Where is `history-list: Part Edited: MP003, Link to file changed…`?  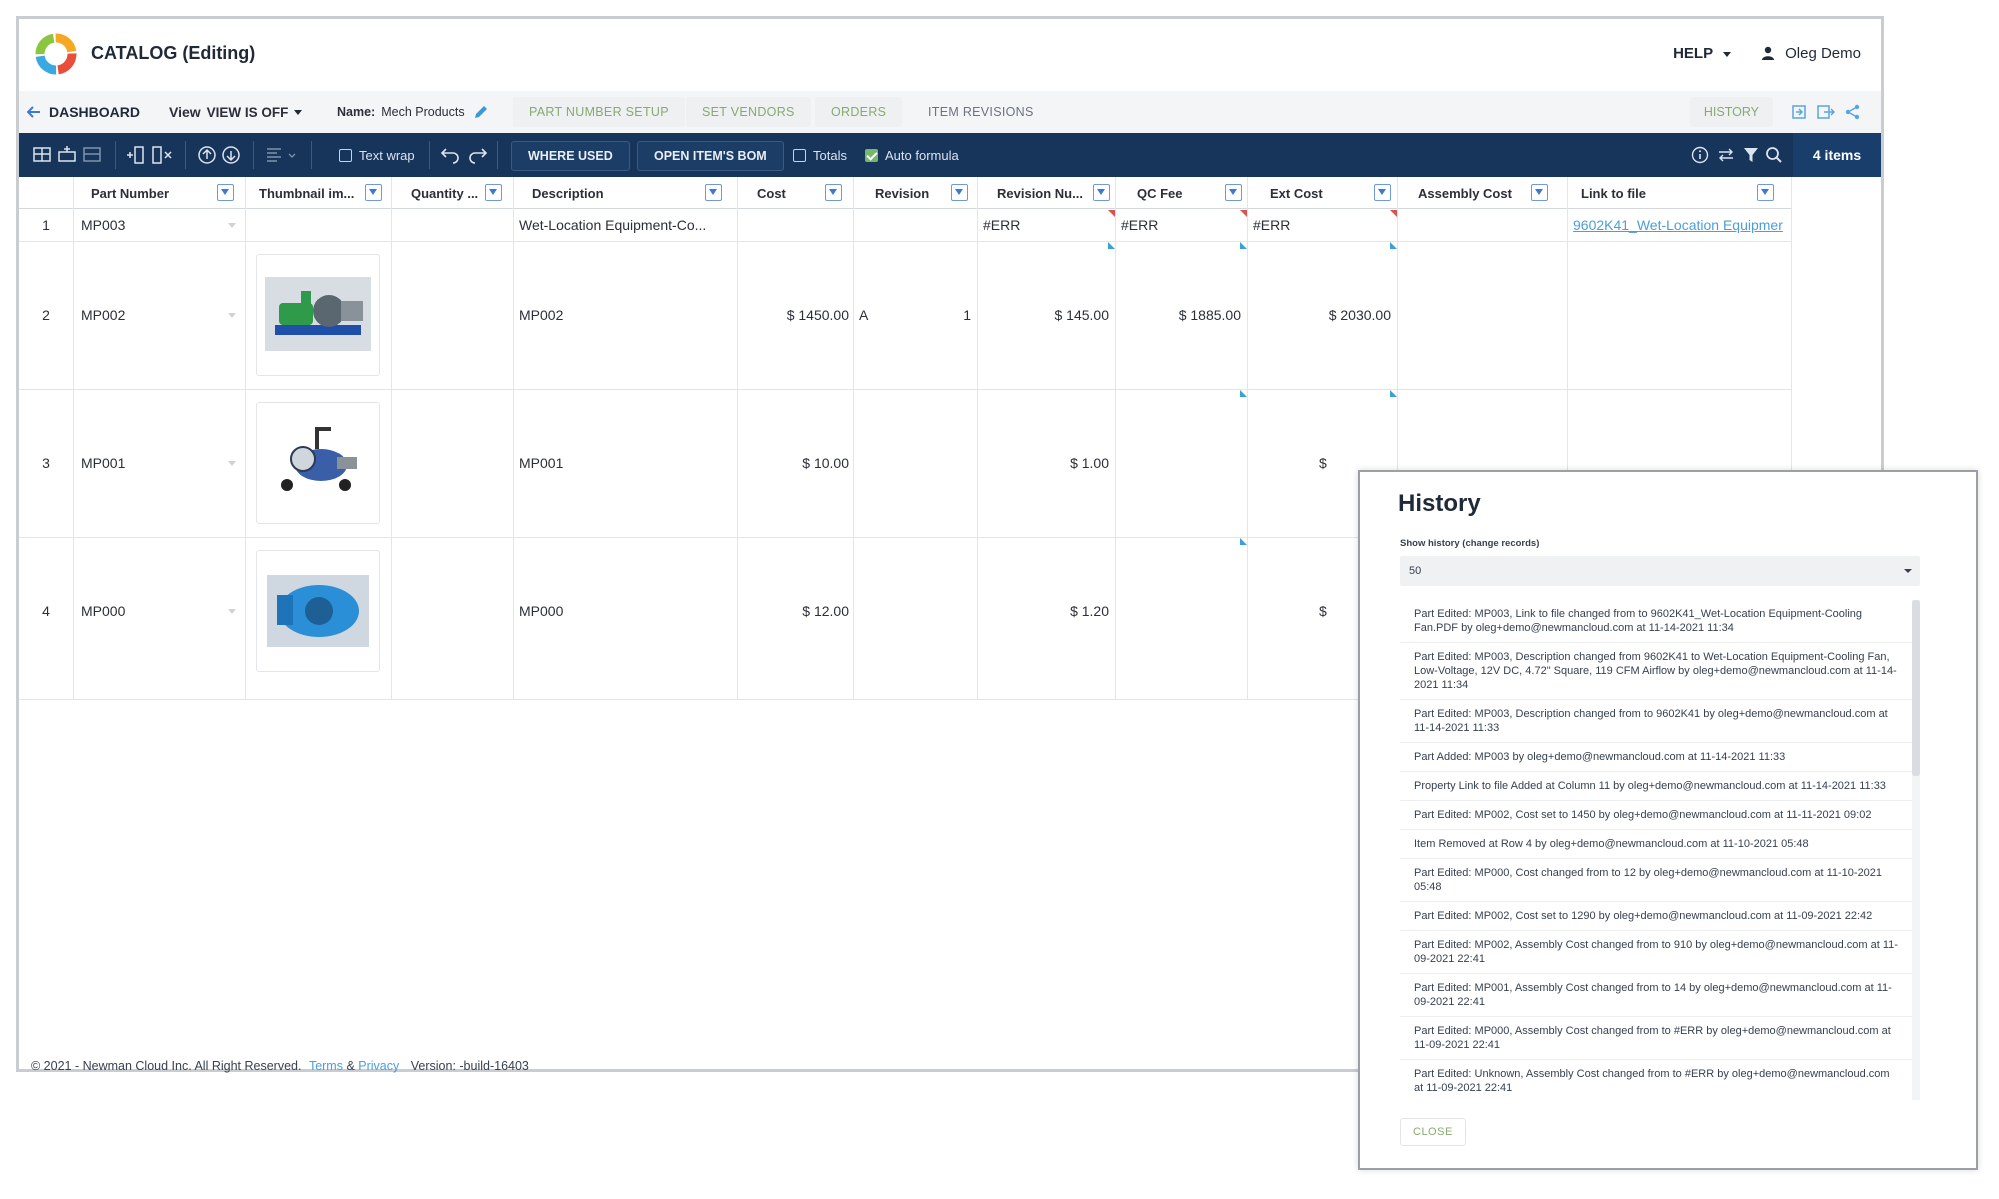 history-list: Part Edited: MP003, Link to file changed… is located at coordinates (1656, 850).